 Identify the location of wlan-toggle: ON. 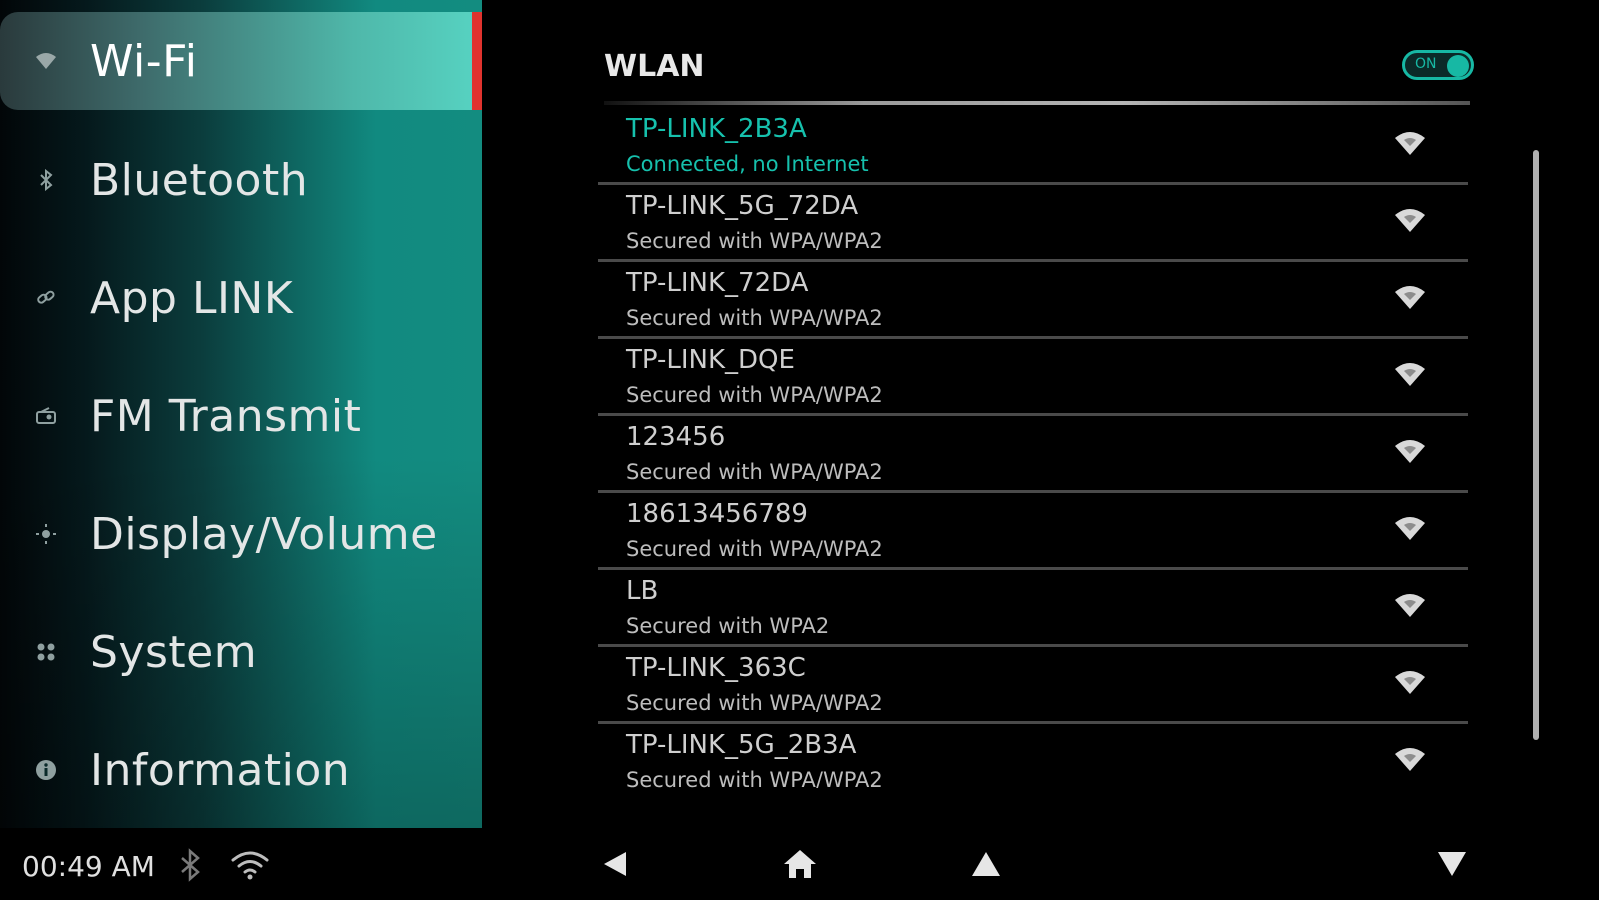
(1438, 65).